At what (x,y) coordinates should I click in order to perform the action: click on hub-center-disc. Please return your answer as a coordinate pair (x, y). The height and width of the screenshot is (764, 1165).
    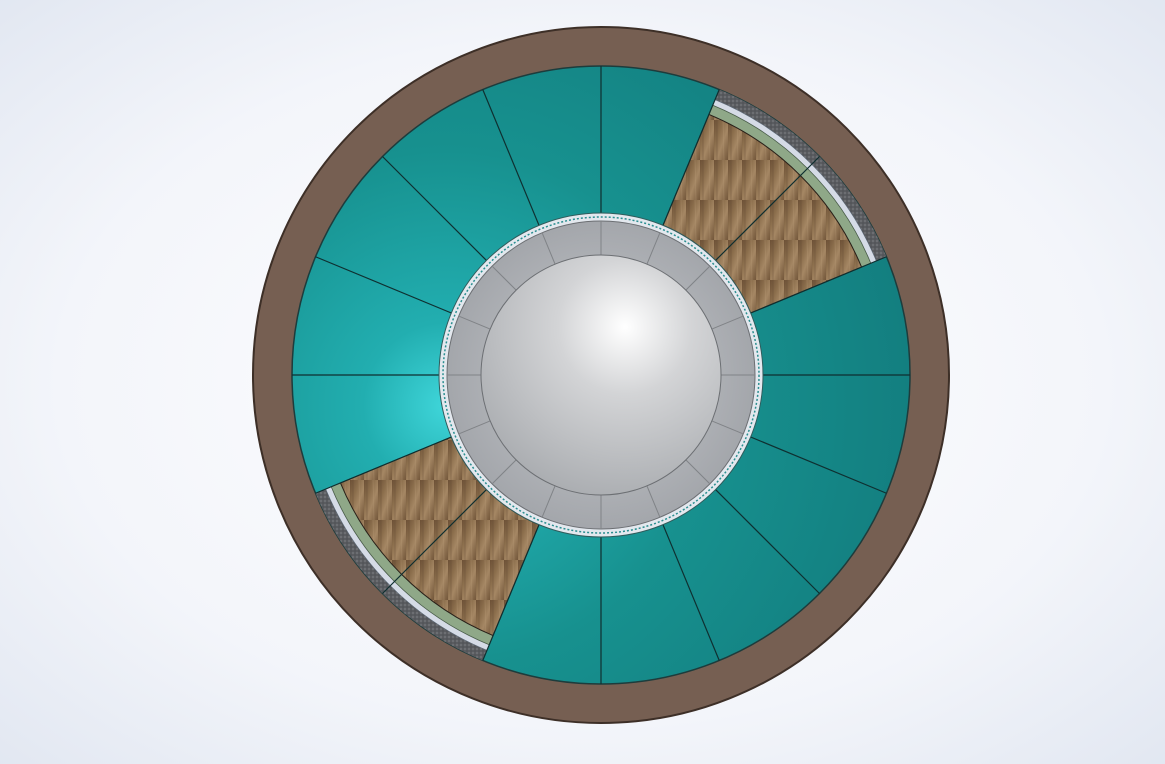
    Looking at the image, I should click on (601, 375).